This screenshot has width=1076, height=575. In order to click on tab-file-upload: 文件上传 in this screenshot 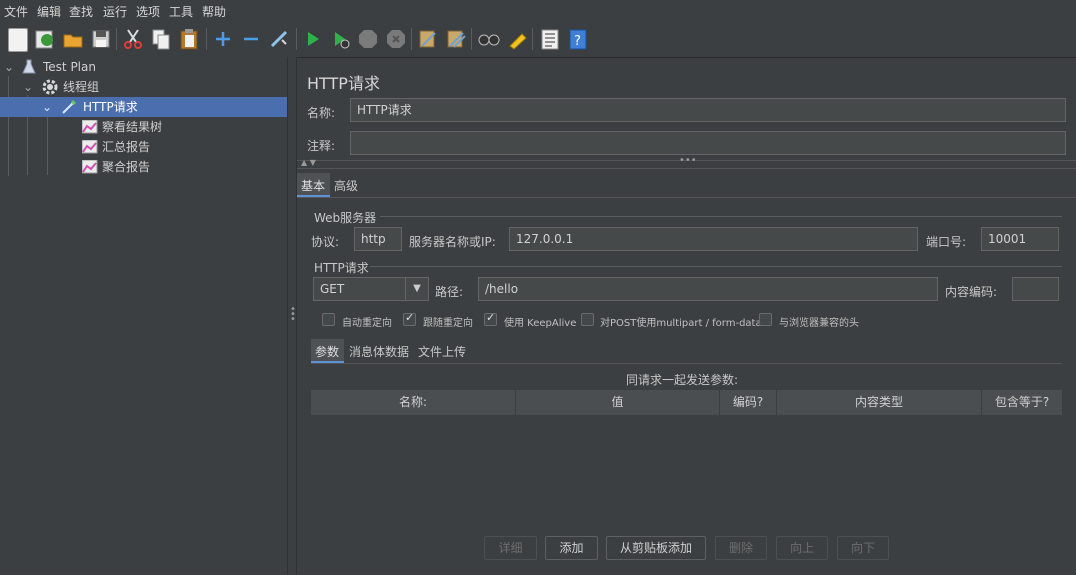, I will do `click(444, 351)`.